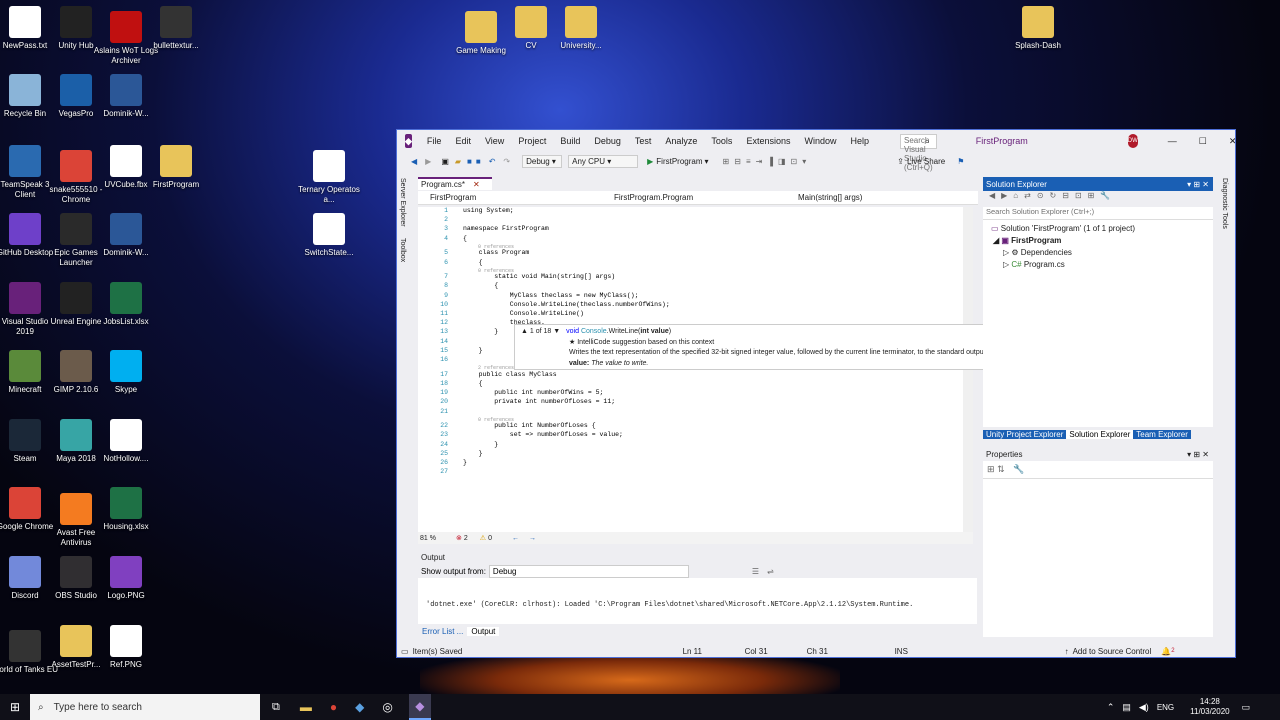 The image size is (1280, 720). I want to click on minimize-icon: —, so click(1172, 141).